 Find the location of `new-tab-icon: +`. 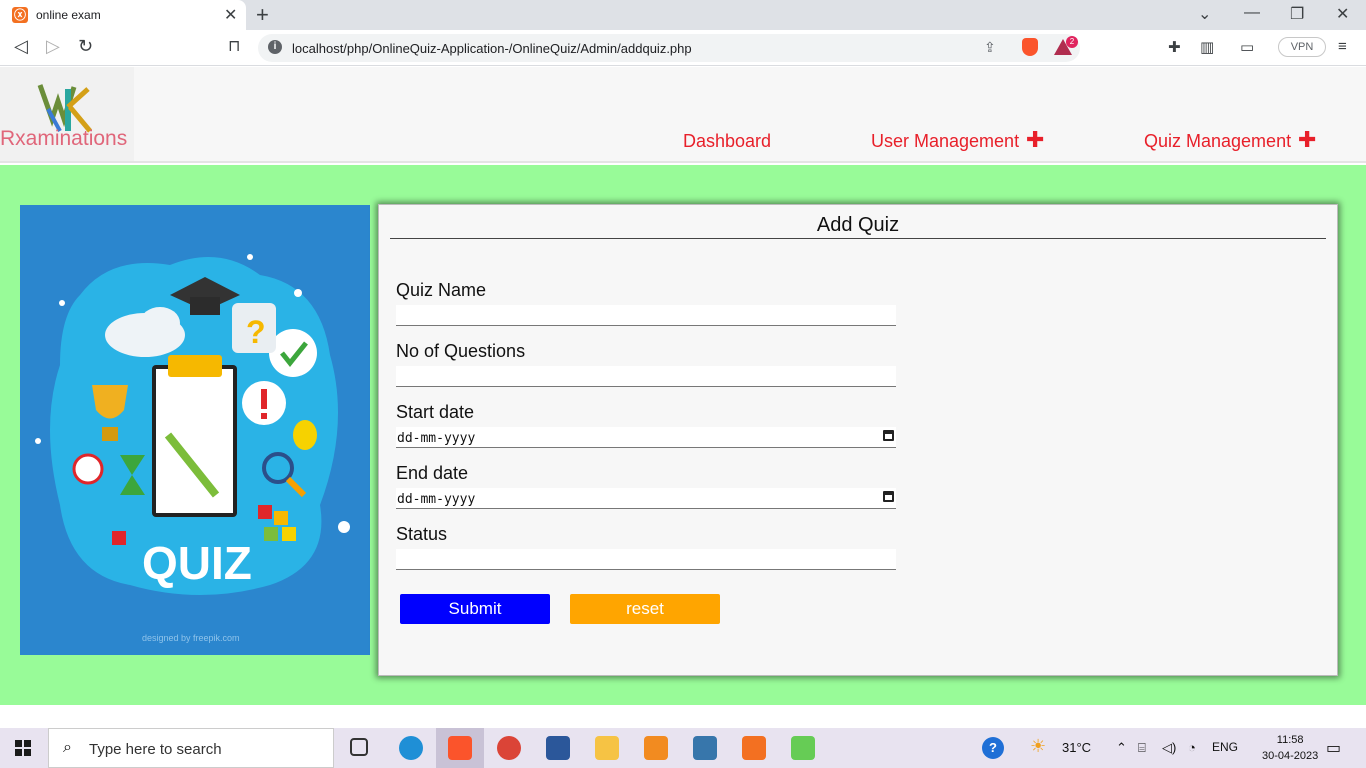

new-tab-icon: + is located at coordinates (262, 15).